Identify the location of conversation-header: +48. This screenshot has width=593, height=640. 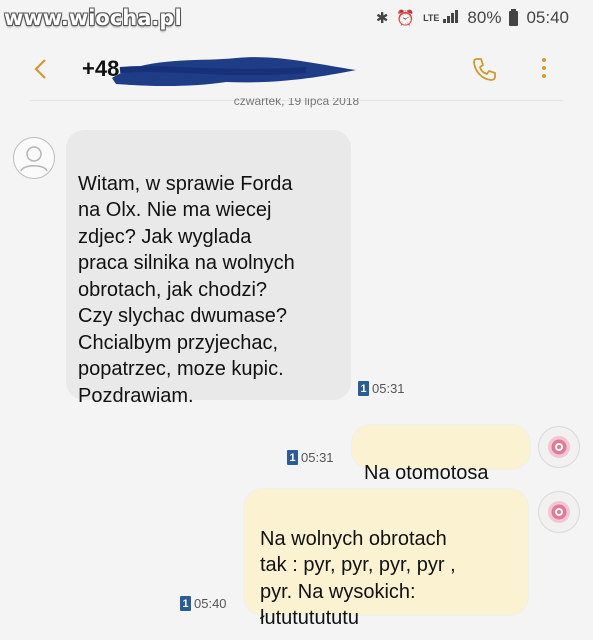
(296, 69).